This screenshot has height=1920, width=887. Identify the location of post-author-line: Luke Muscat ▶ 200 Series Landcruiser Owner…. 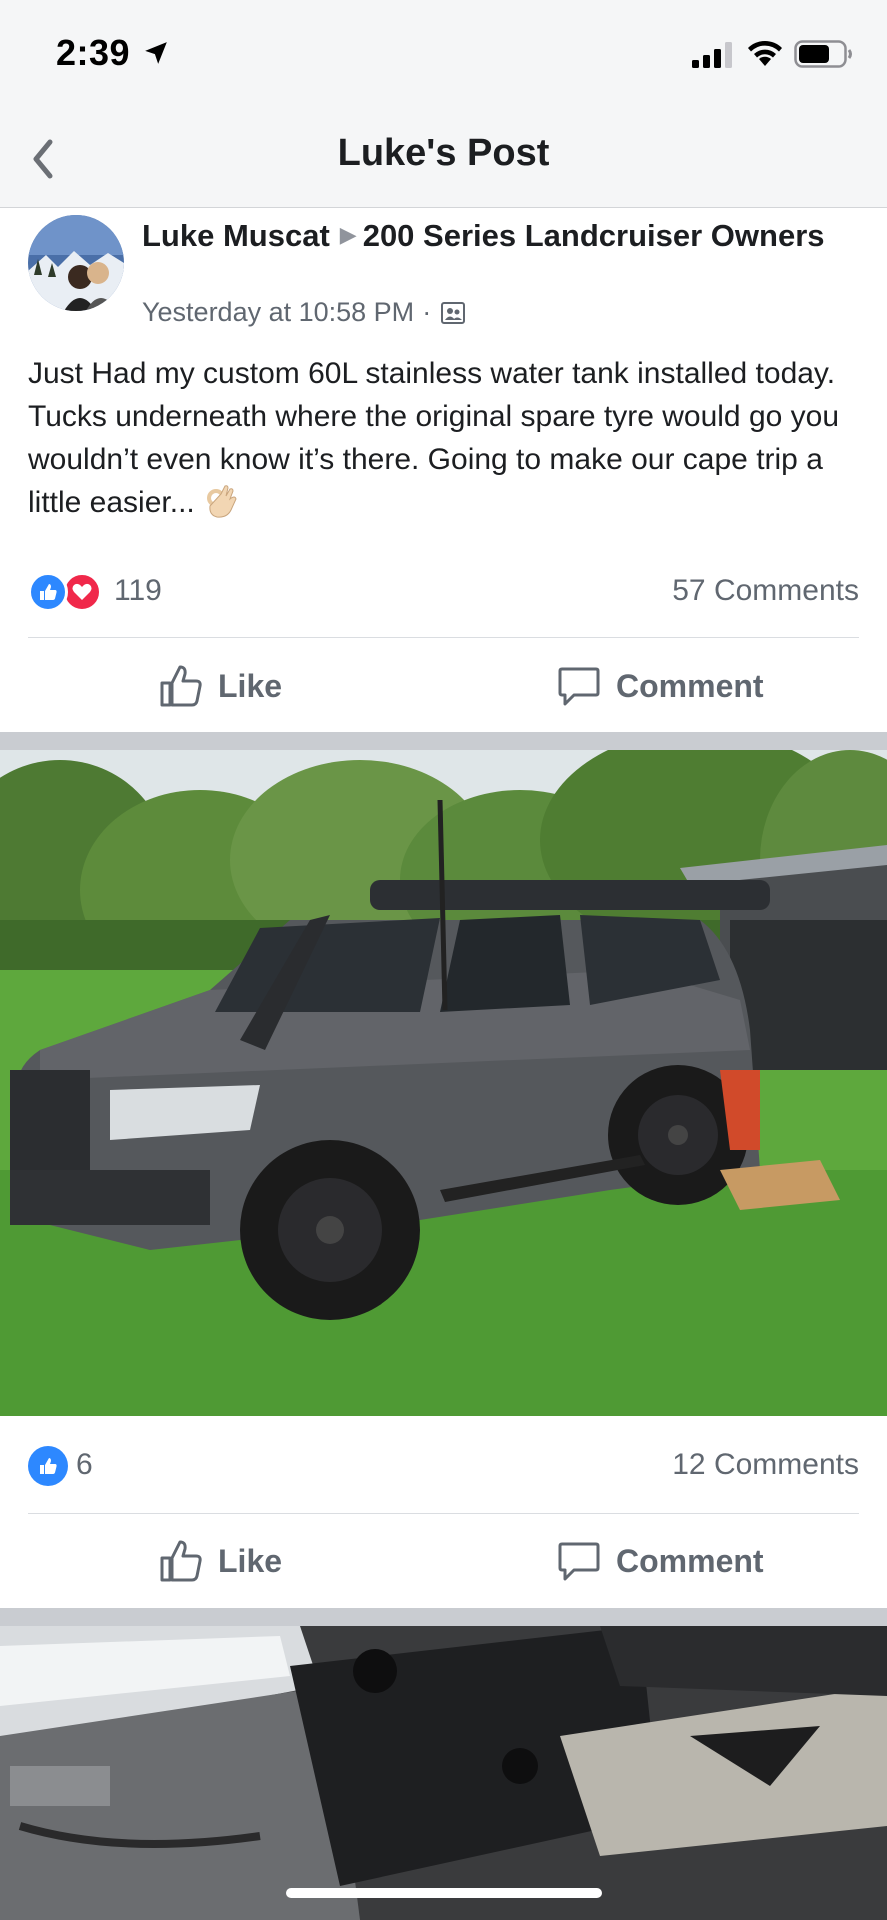
(502, 235).